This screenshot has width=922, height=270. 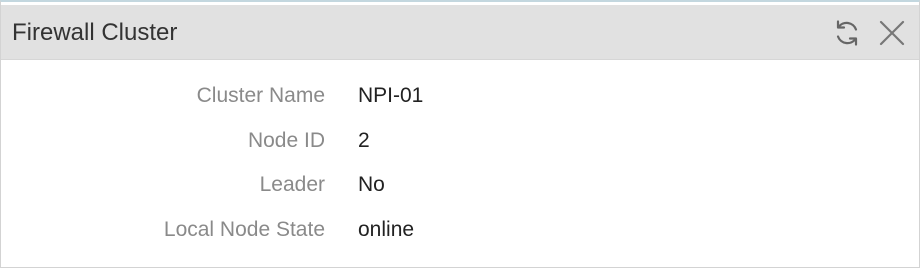 I want to click on close-button, so click(x=892, y=33).